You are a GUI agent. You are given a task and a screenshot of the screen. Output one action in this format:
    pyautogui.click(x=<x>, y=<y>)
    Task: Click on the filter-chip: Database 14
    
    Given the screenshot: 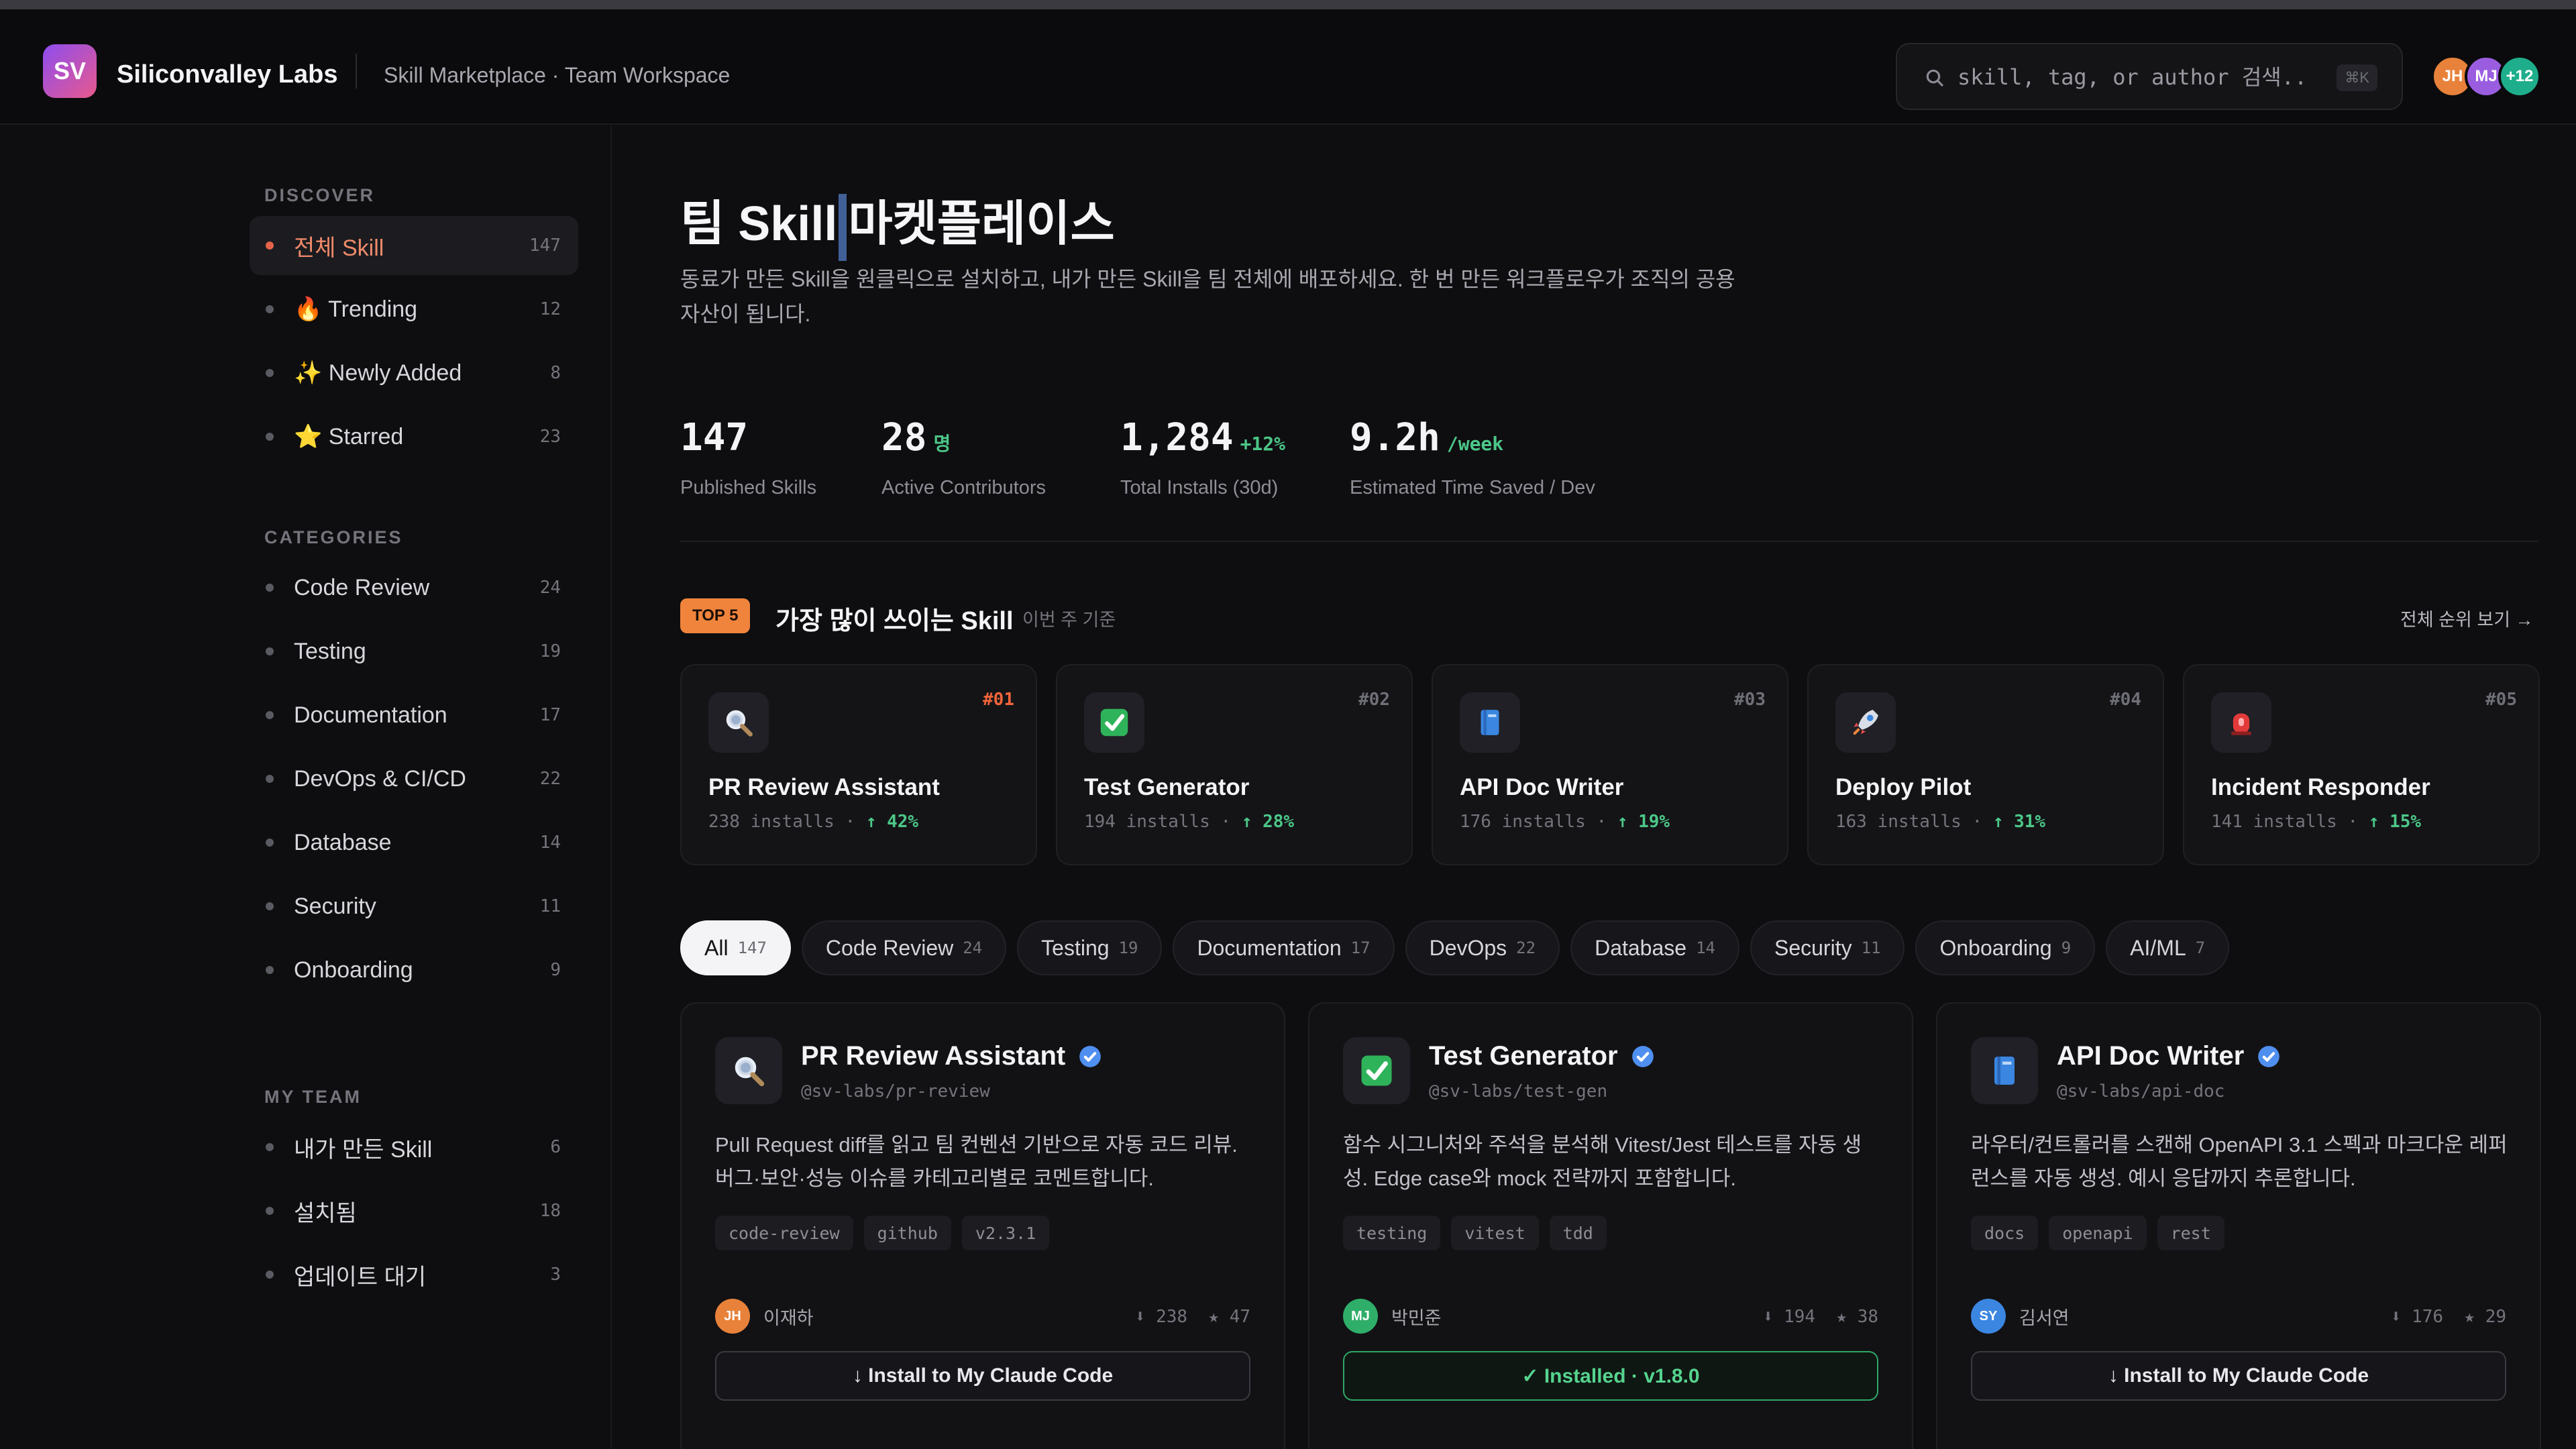 What is the action you would take?
    pyautogui.click(x=1654, y=947)
    